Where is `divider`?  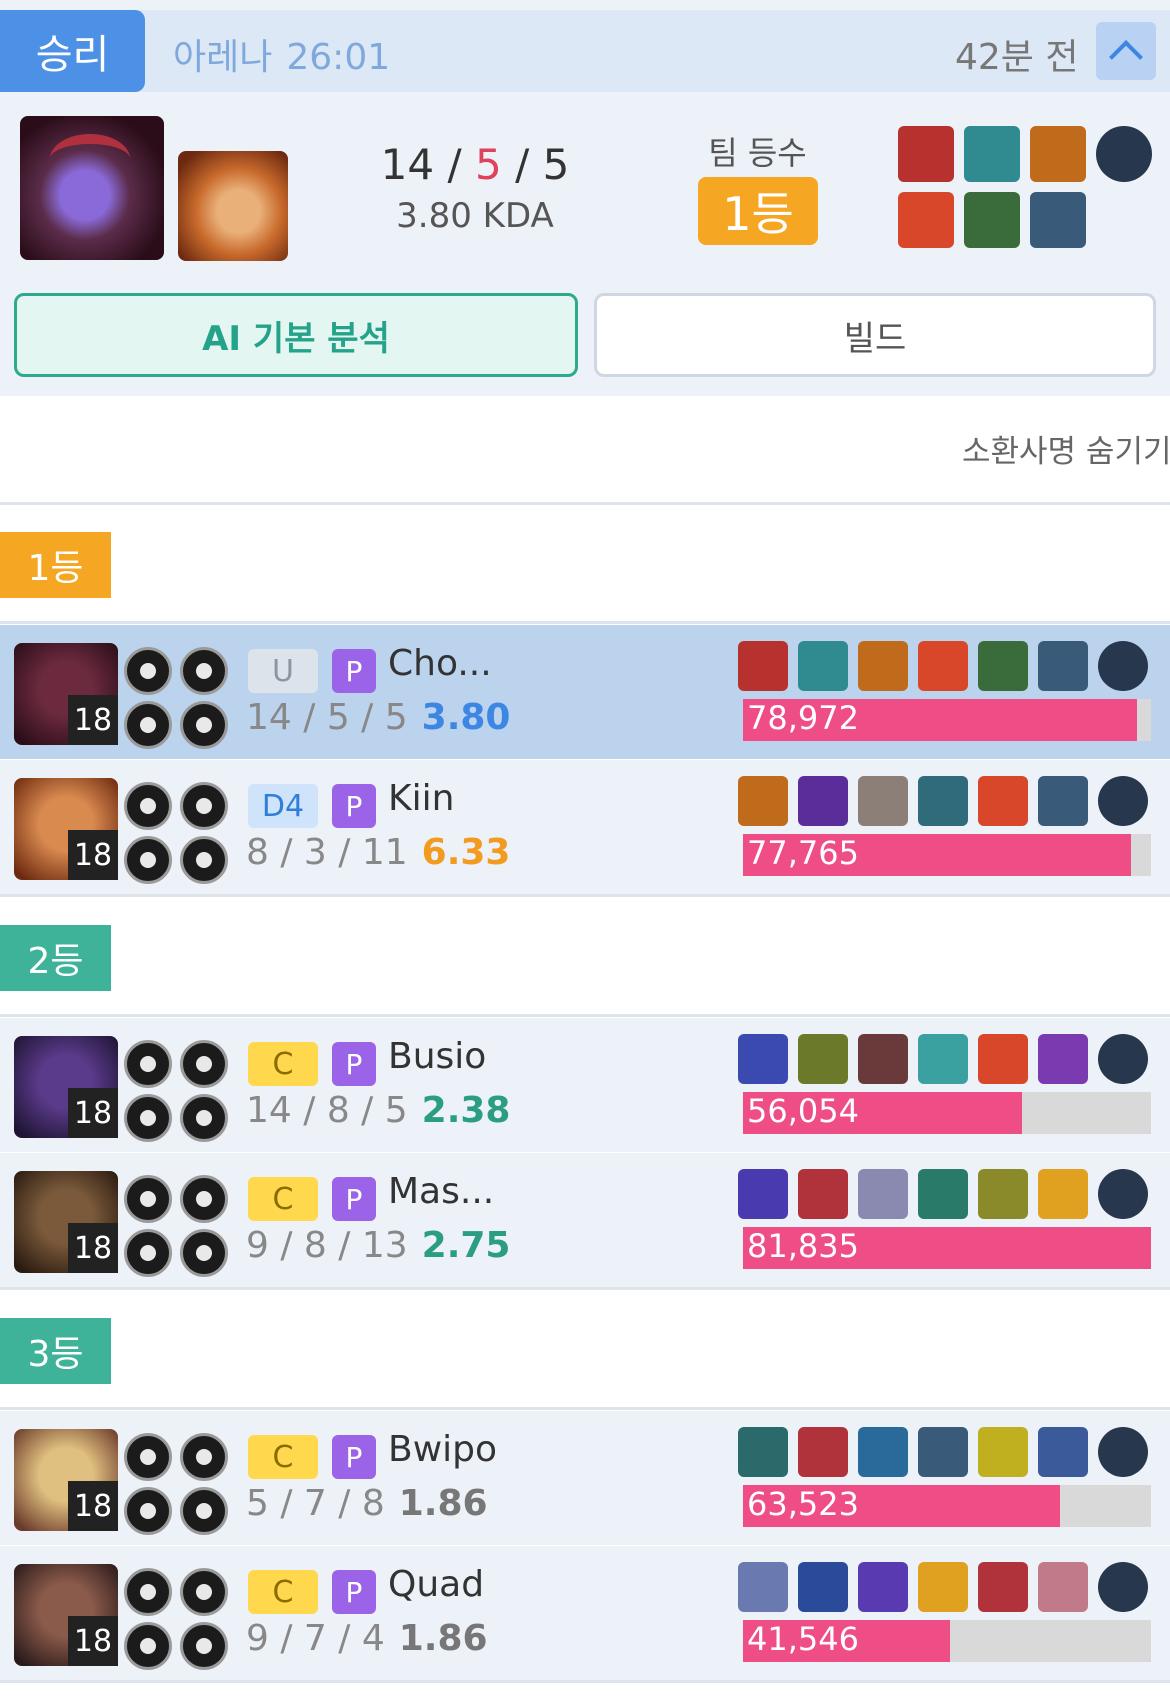 divider is located at coordinates (585, 503).